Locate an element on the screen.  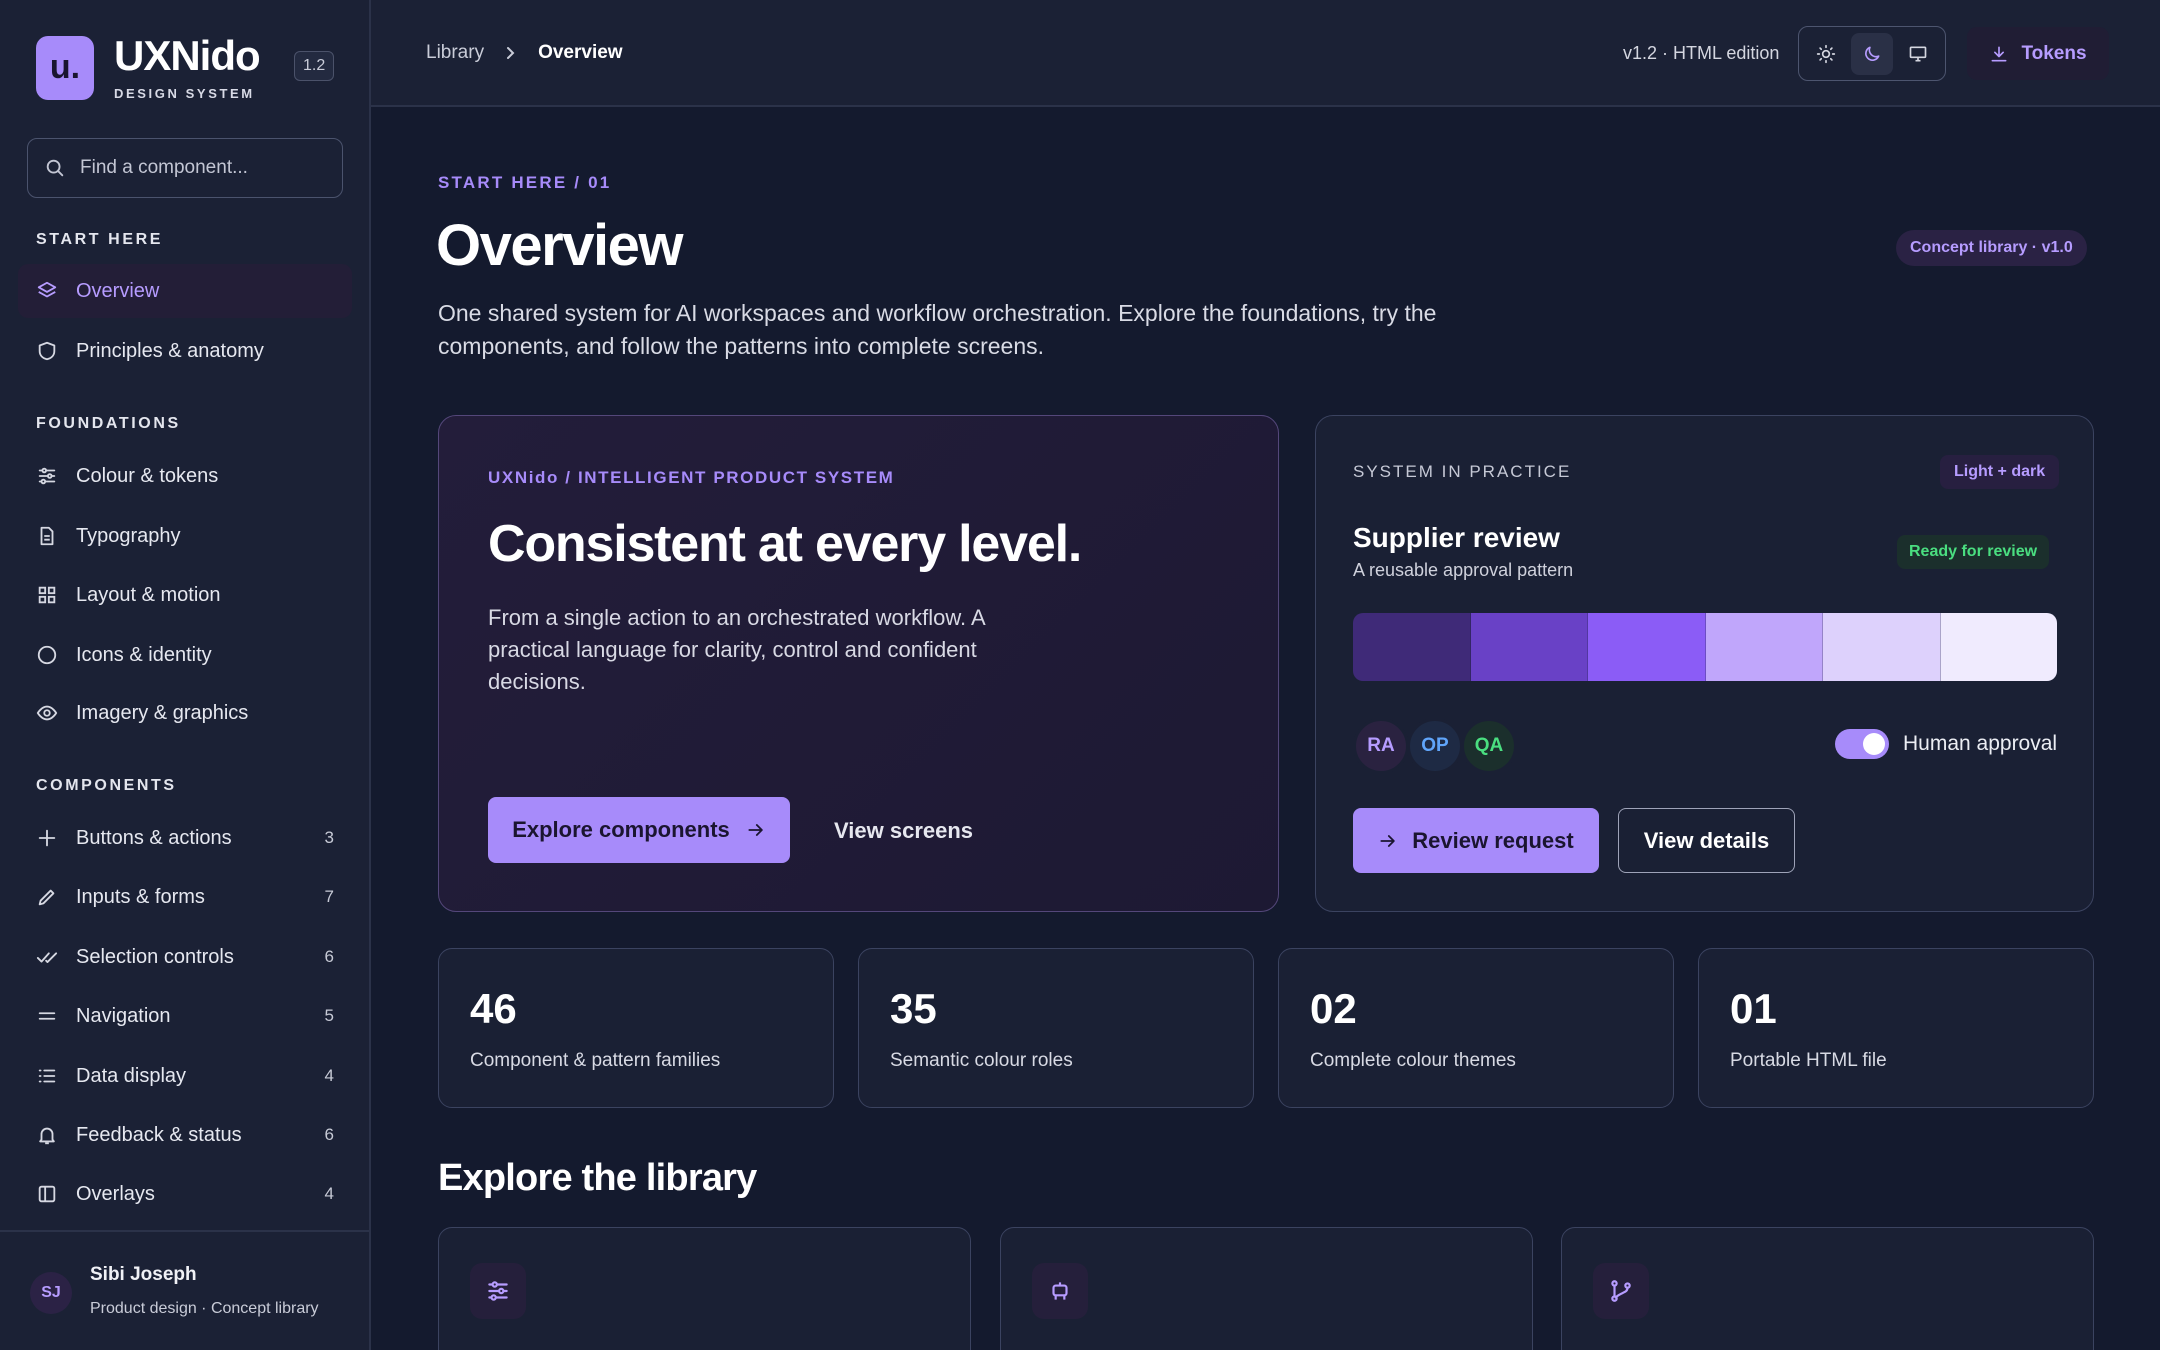
sidebar-item-overview: Overview is located at coordinates (185, 291).